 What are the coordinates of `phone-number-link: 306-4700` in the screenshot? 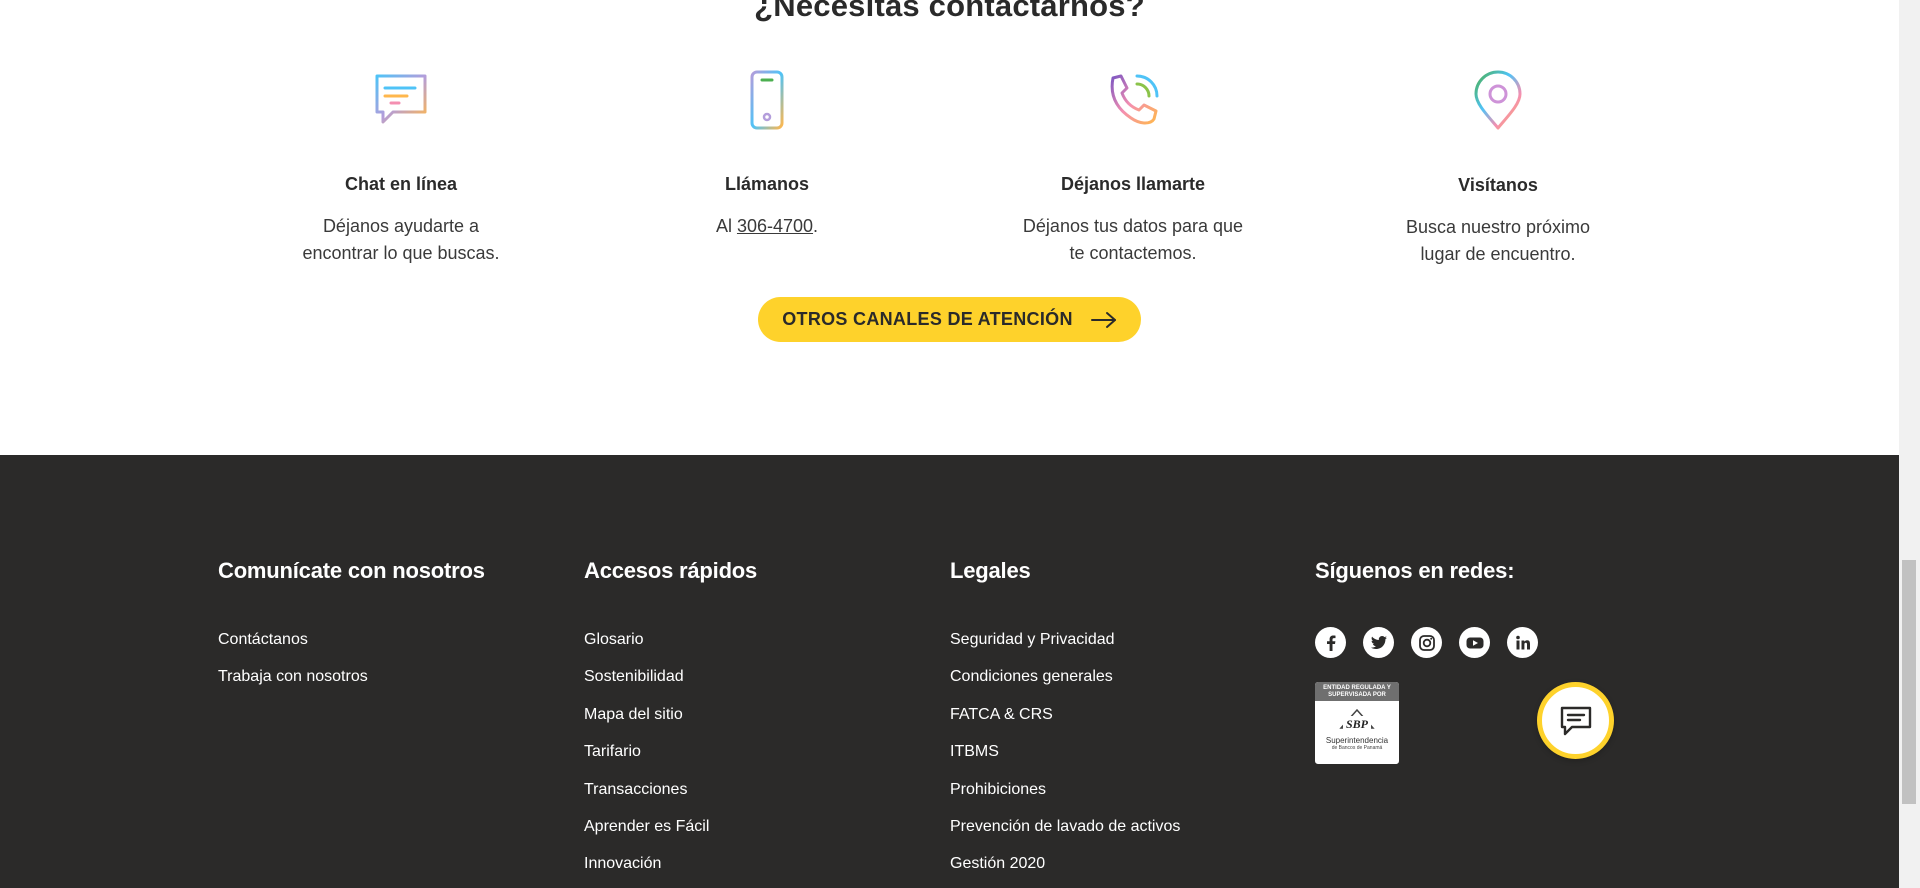 It's located at (775, 226).